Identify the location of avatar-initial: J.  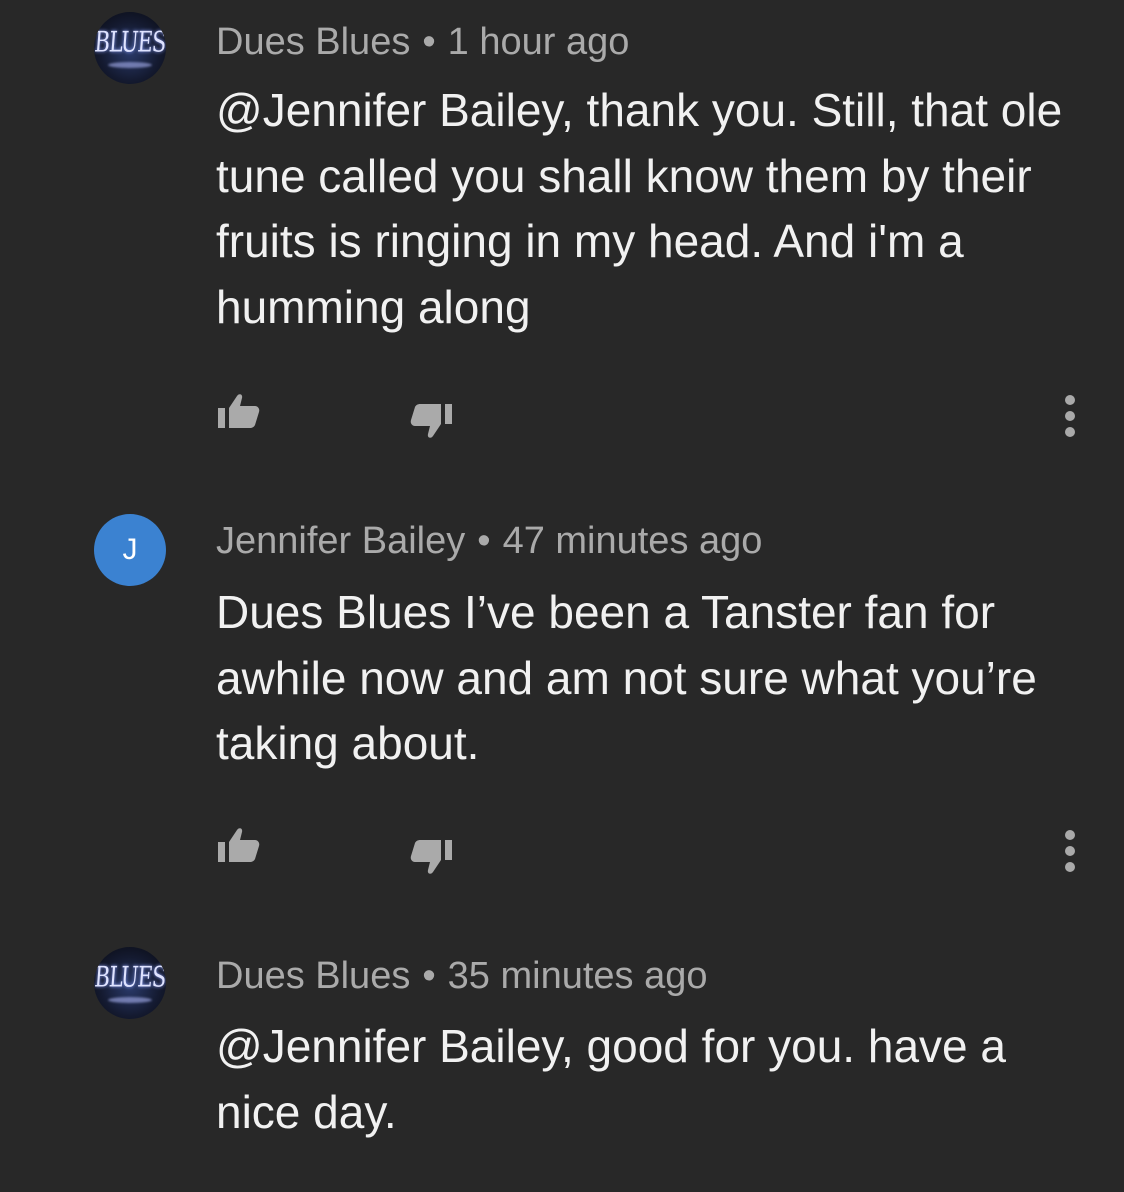
(130, 549).